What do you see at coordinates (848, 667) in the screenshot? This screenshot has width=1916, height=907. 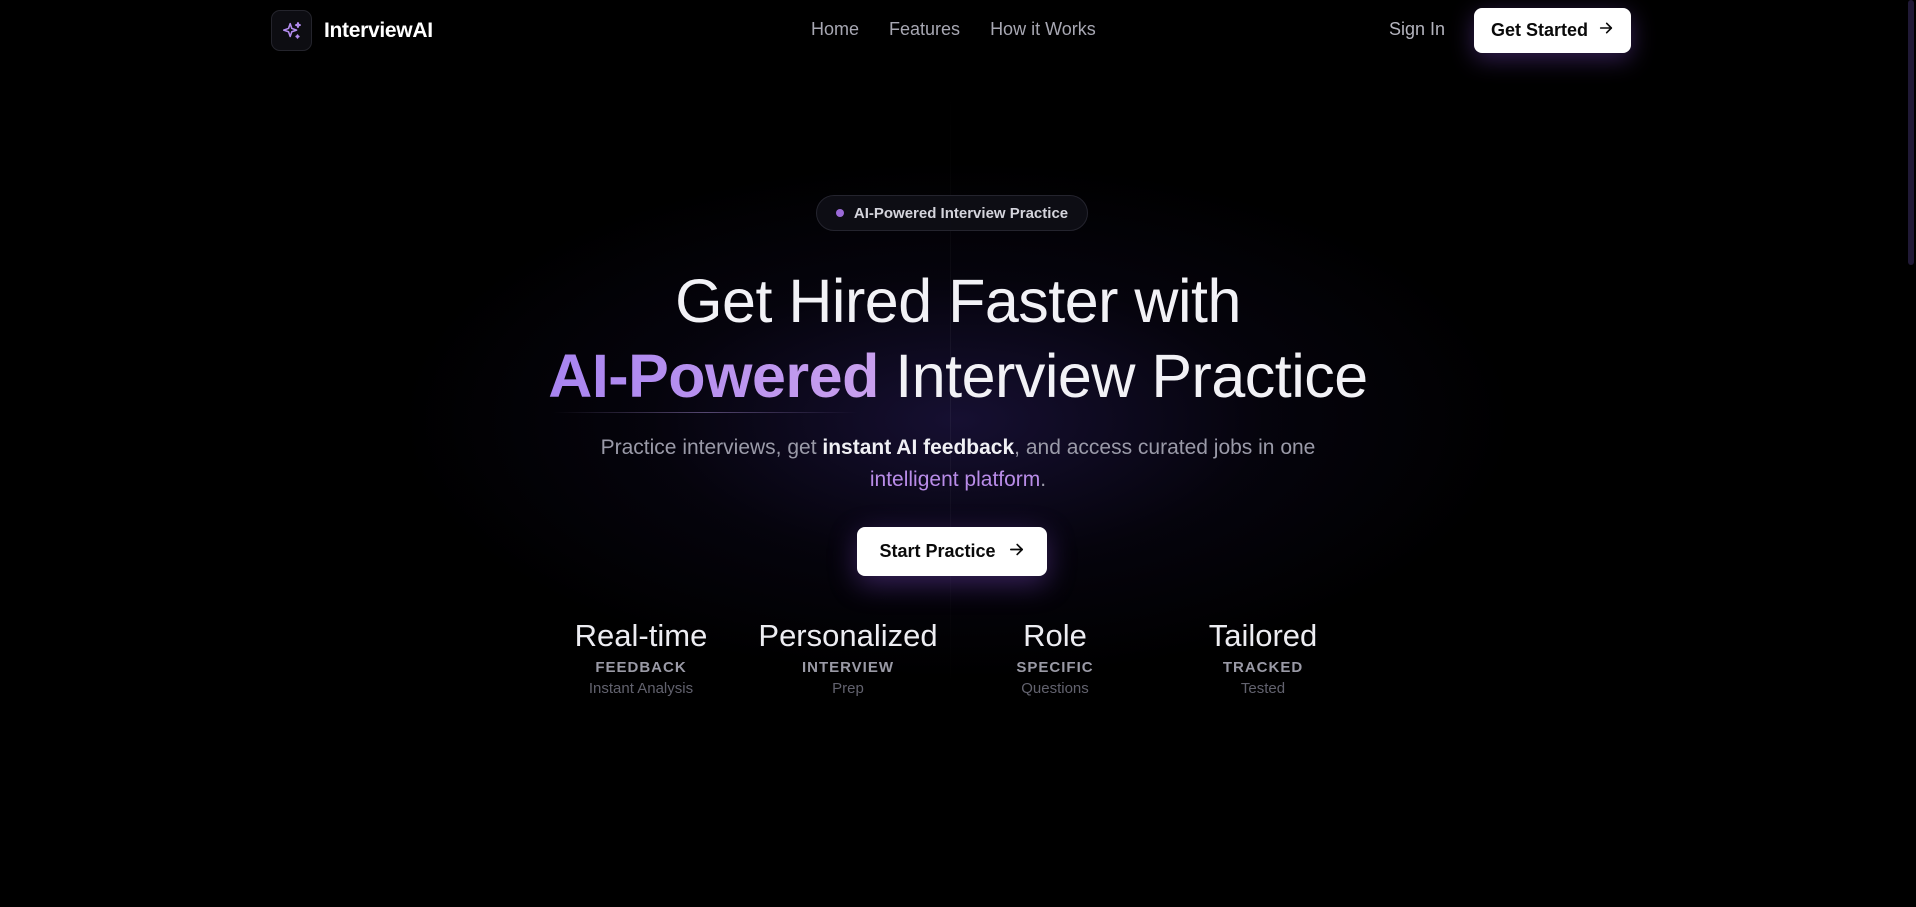 I see `stat-label: INTERVIEW` at bounding box center [848, 667].